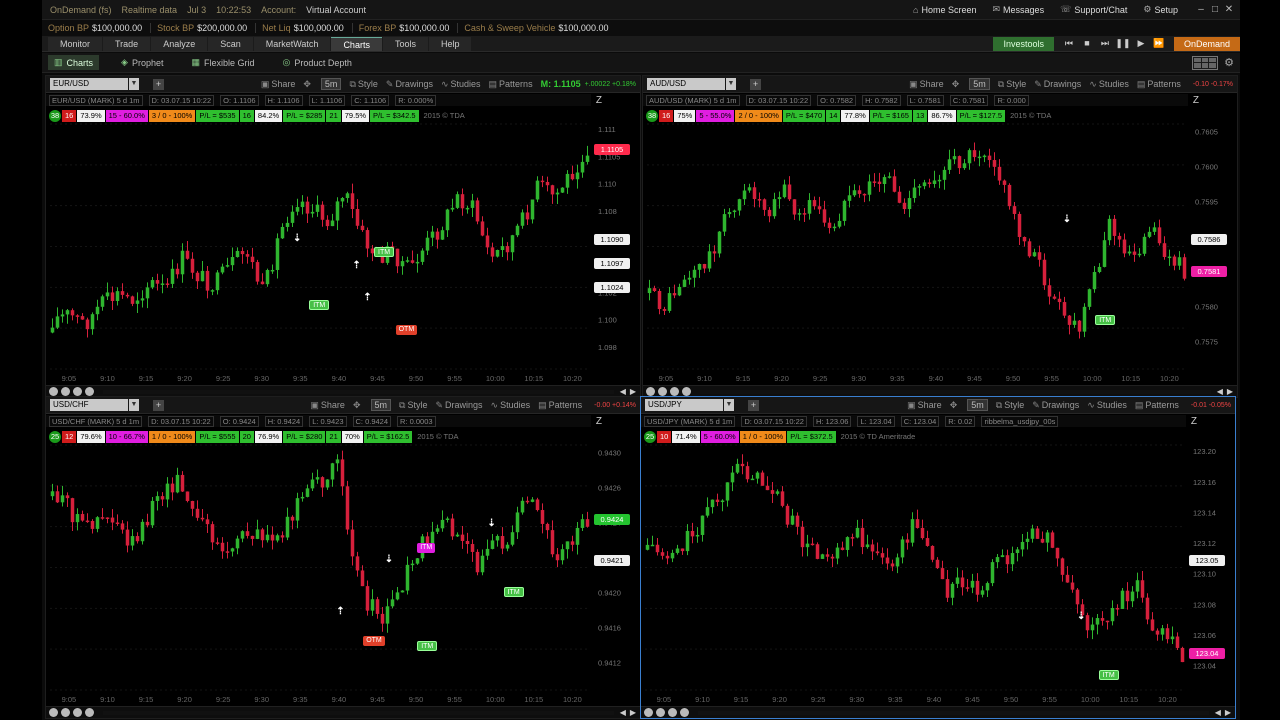 This screenshot has height=720, width=1280. I want to click on stop-icon: ■, so click(1087, 43).